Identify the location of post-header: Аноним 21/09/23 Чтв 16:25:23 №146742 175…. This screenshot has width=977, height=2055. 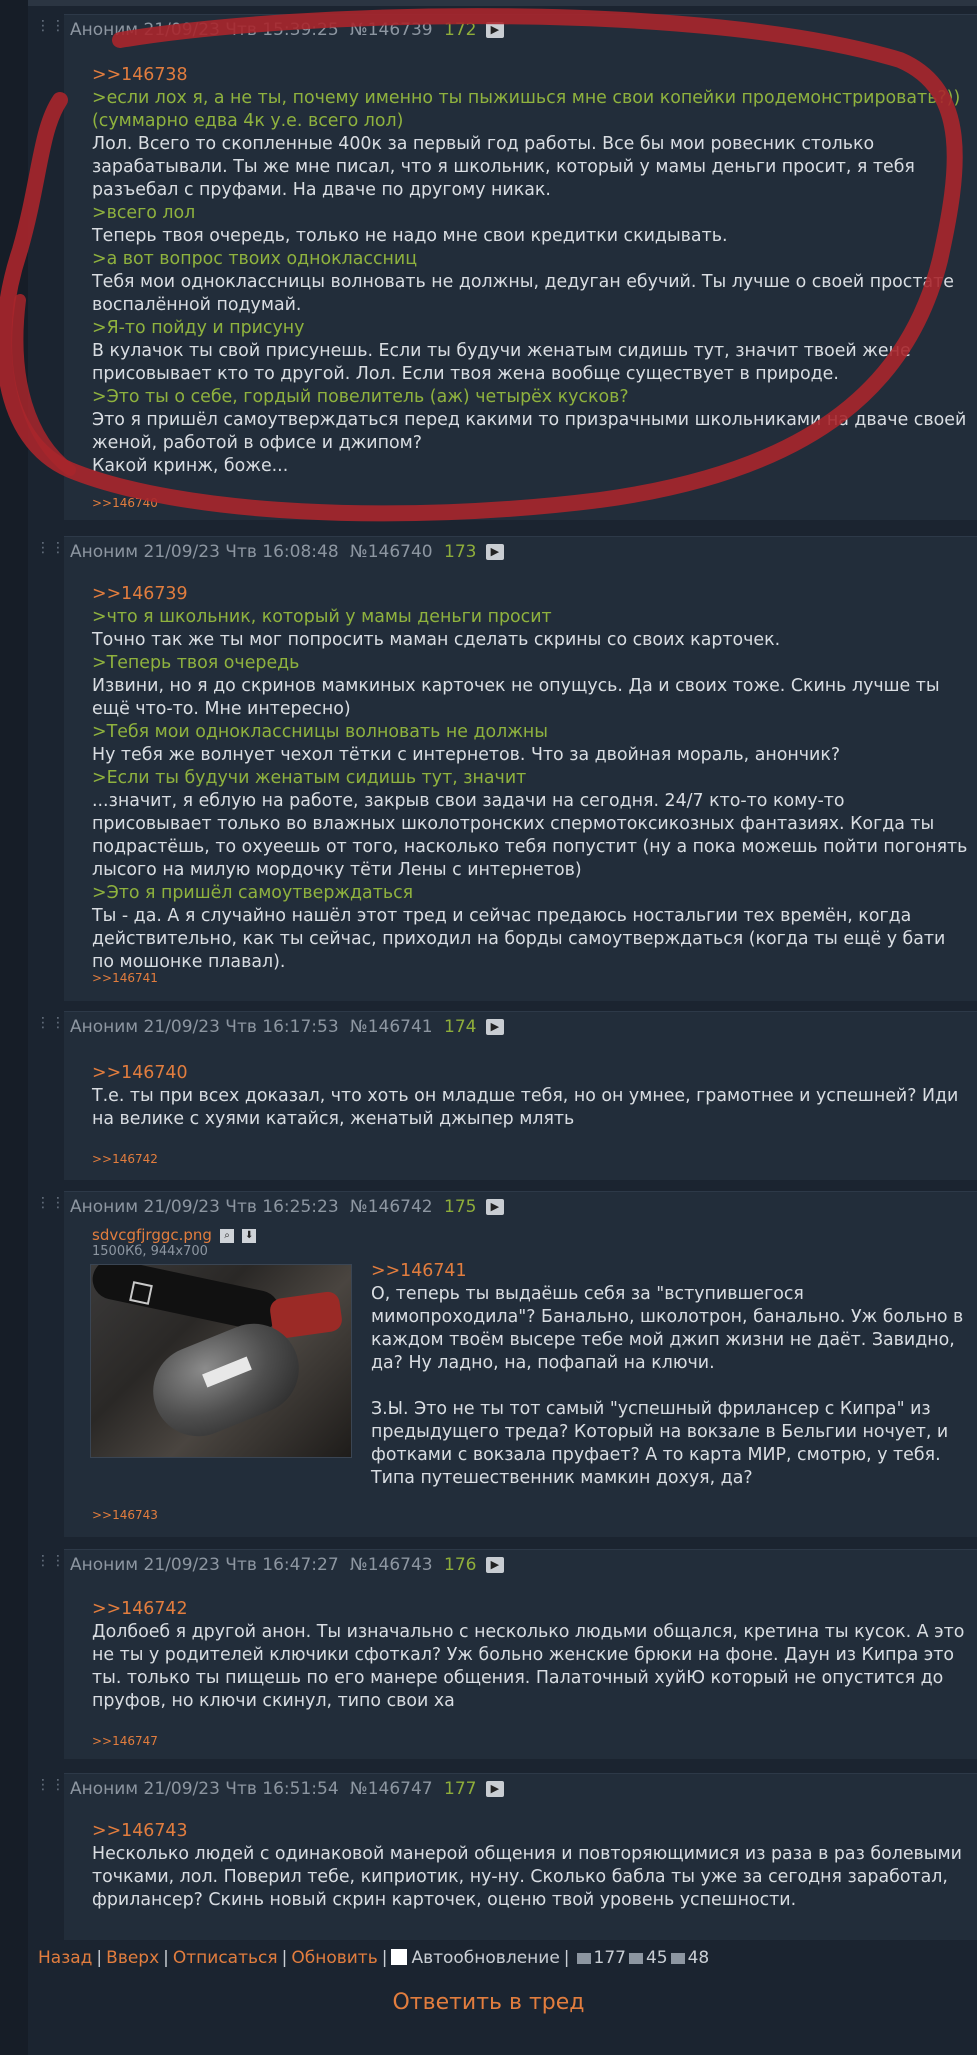
(520, 1207).